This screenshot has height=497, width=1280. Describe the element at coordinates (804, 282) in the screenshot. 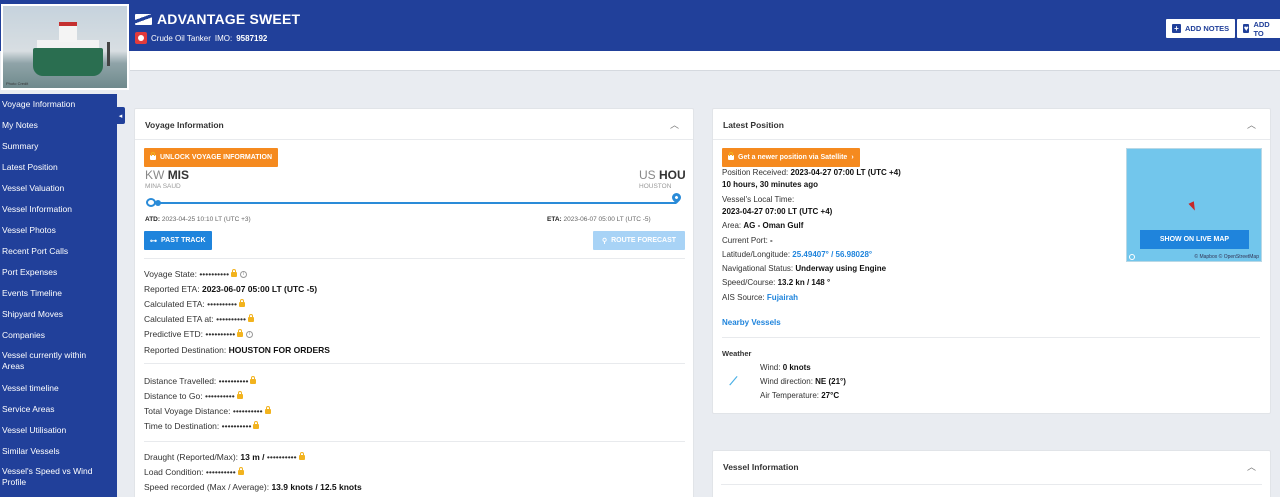

I see `row-value: 13.2 kn / 148 °` at that location.